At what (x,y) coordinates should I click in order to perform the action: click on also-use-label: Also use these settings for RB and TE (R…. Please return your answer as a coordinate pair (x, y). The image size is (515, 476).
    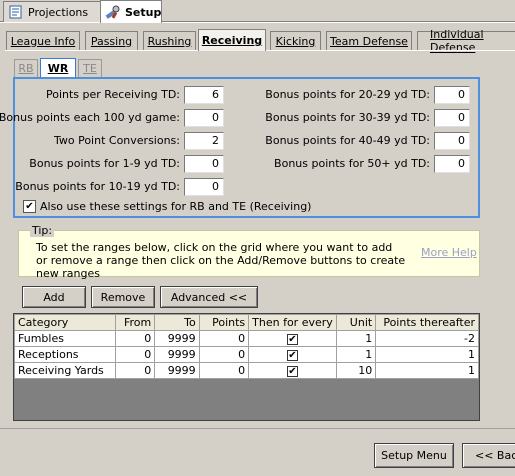
    Looking at the image, I should click on (176, 206).